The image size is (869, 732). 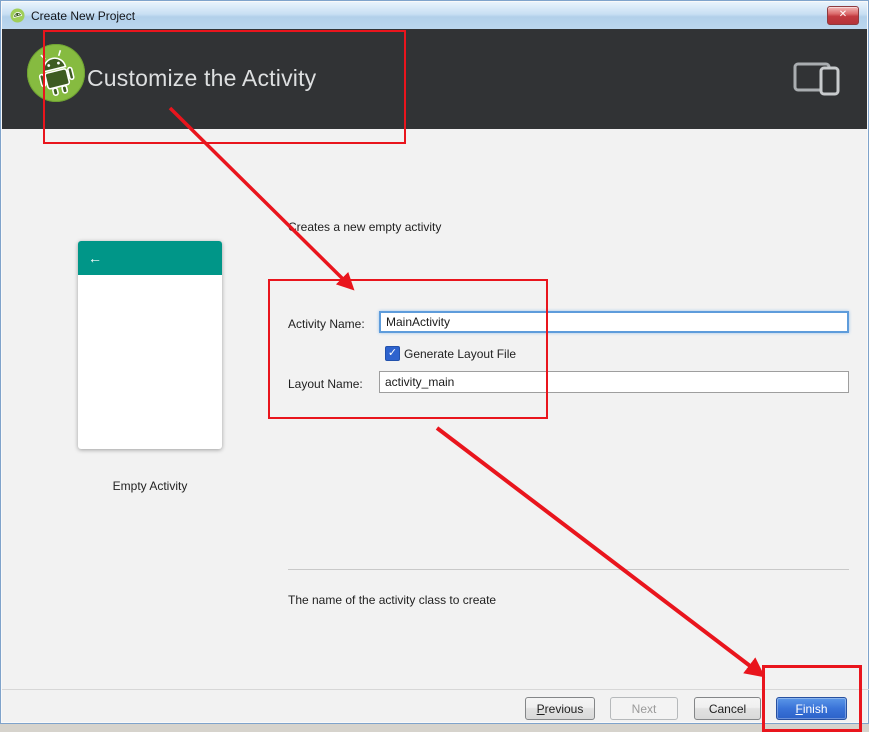 What do you see at coordinates (434, 15) in the screenshot?
I see `title-bar: Create New Project ✕` at bounding box center [434, 15].